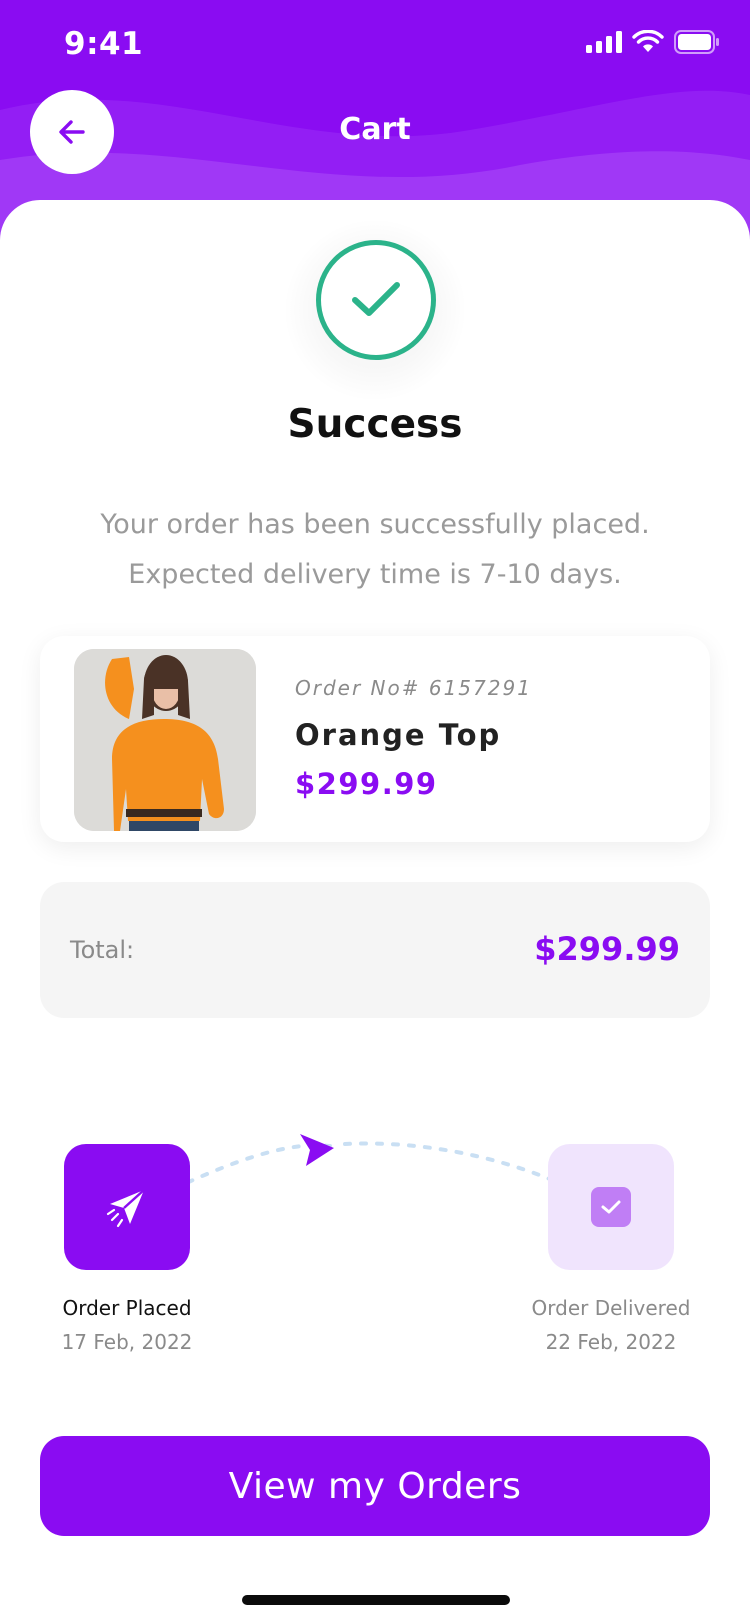  I want to click on progress-arrow-icon, so click(317, 1150).